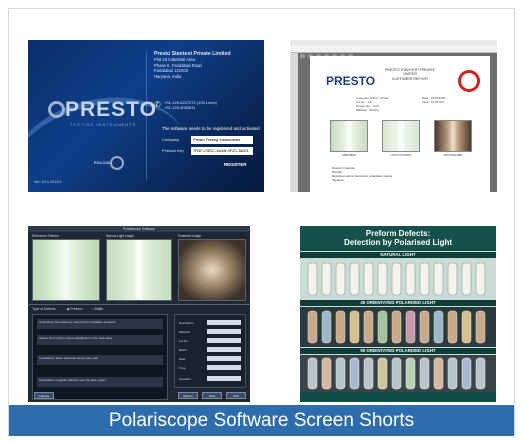 The height and width of the screenshot is (444, 523). I want to click on radio-bottle: ○ Bottle, so click(97, 309).